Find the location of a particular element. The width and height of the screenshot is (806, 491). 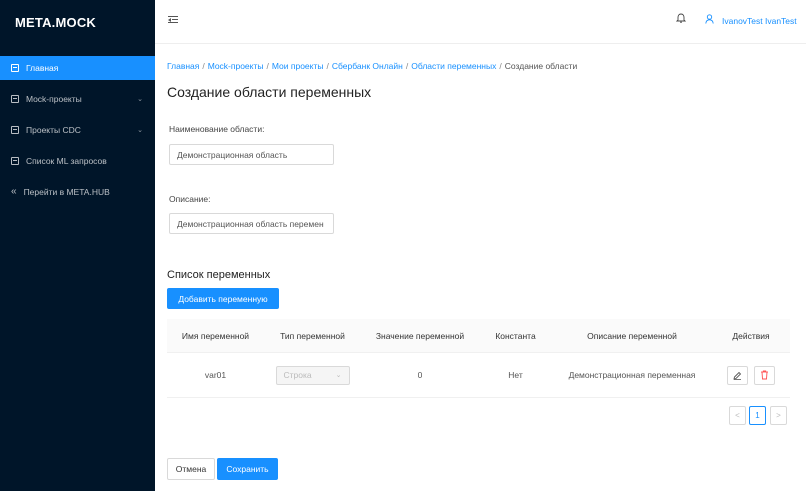

variables-section-title: Список переменных is located at coordinates (219, 275).